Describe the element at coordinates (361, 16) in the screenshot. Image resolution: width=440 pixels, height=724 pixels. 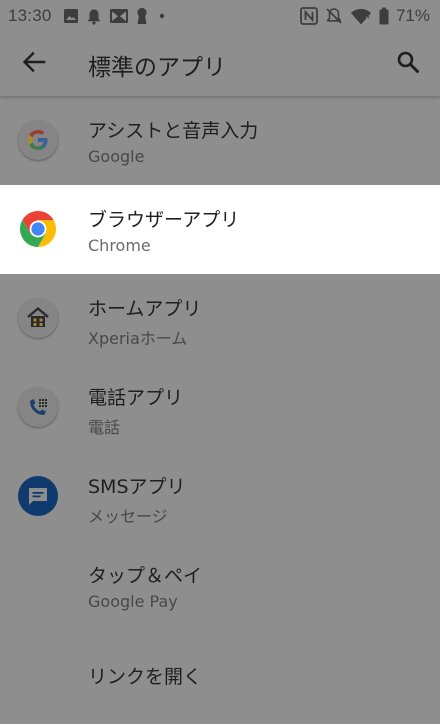
I see `wifi-icon` at that location.